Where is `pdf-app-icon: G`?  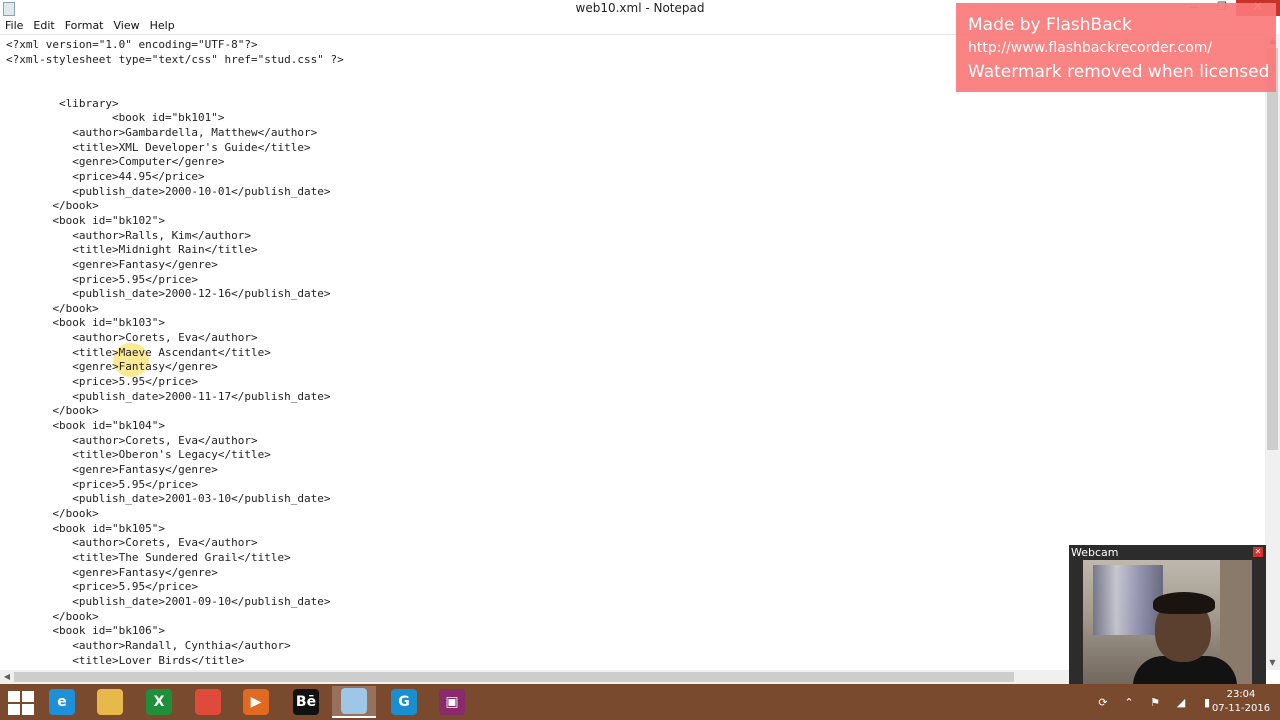 pdf-app-icon: G is located at coordinates (404, 702).